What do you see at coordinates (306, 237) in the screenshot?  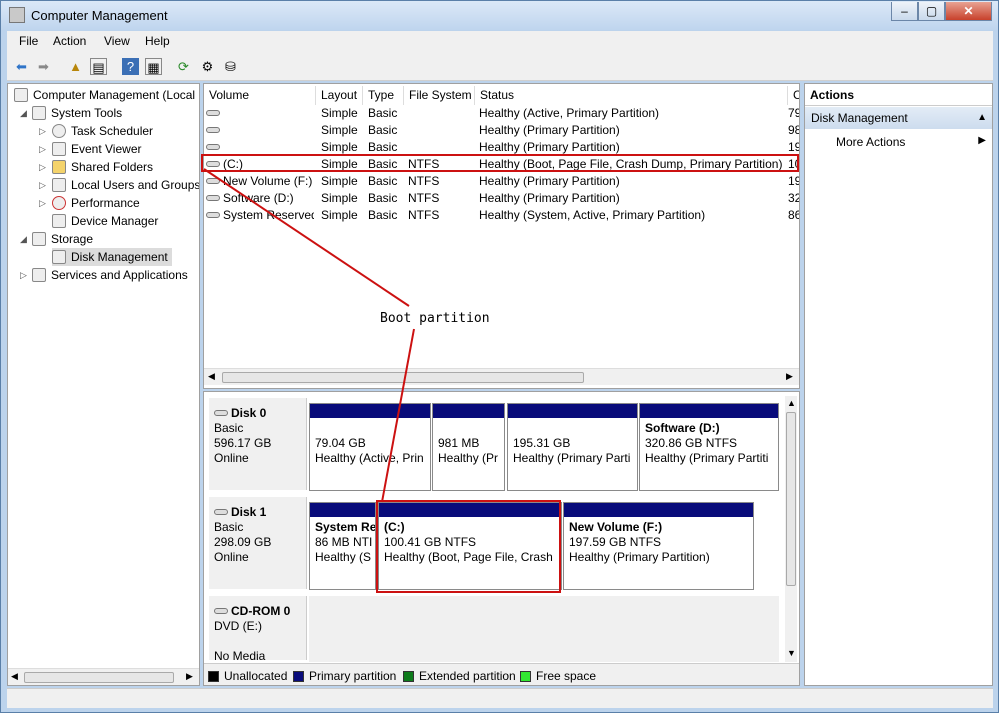 I see `annotation-line-to-volume` at bounding box center [306, 237].